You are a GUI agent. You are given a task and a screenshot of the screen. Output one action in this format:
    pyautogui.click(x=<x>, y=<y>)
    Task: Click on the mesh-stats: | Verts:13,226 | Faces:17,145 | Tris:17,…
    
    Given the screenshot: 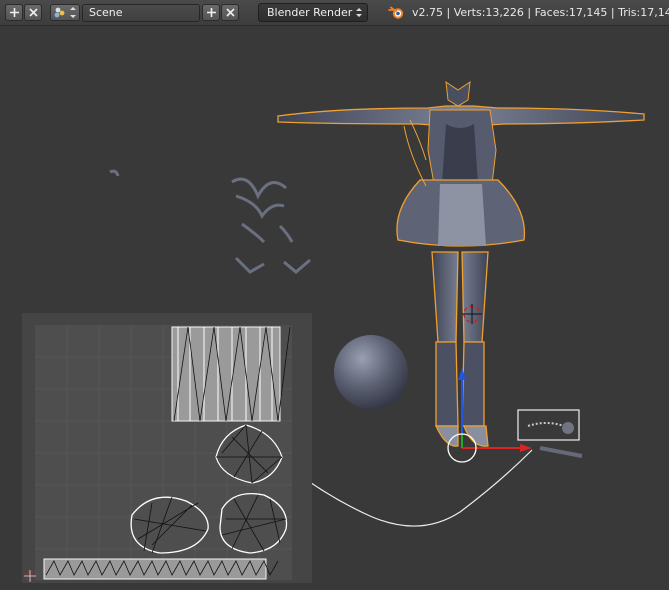 What is the action you would take?
    pyautogui.click(x=557, y=12)
    